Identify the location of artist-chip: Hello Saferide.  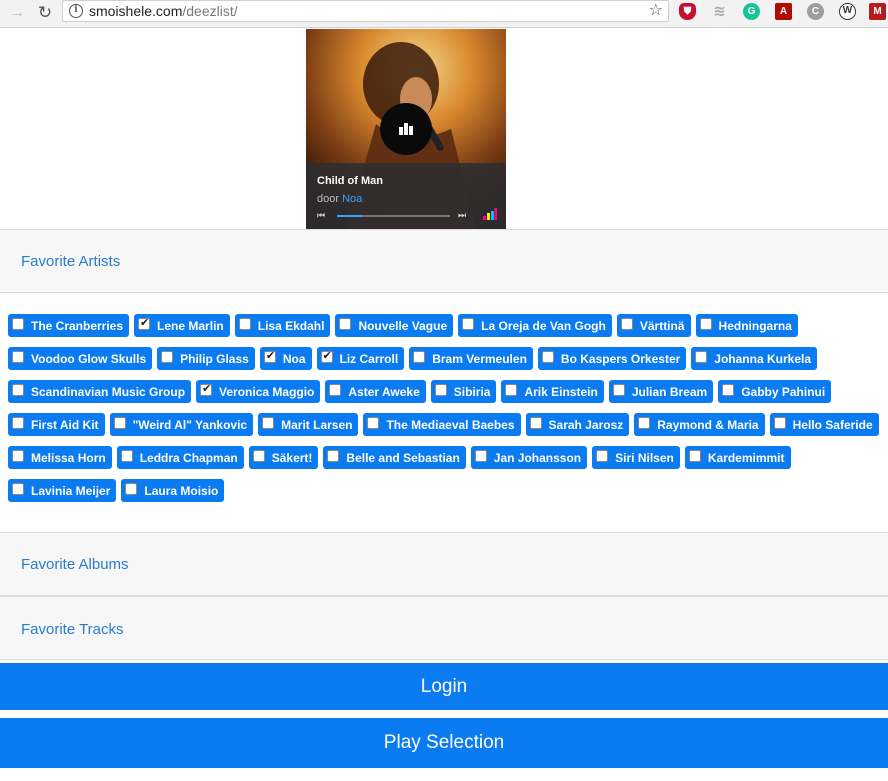
(824, 424).